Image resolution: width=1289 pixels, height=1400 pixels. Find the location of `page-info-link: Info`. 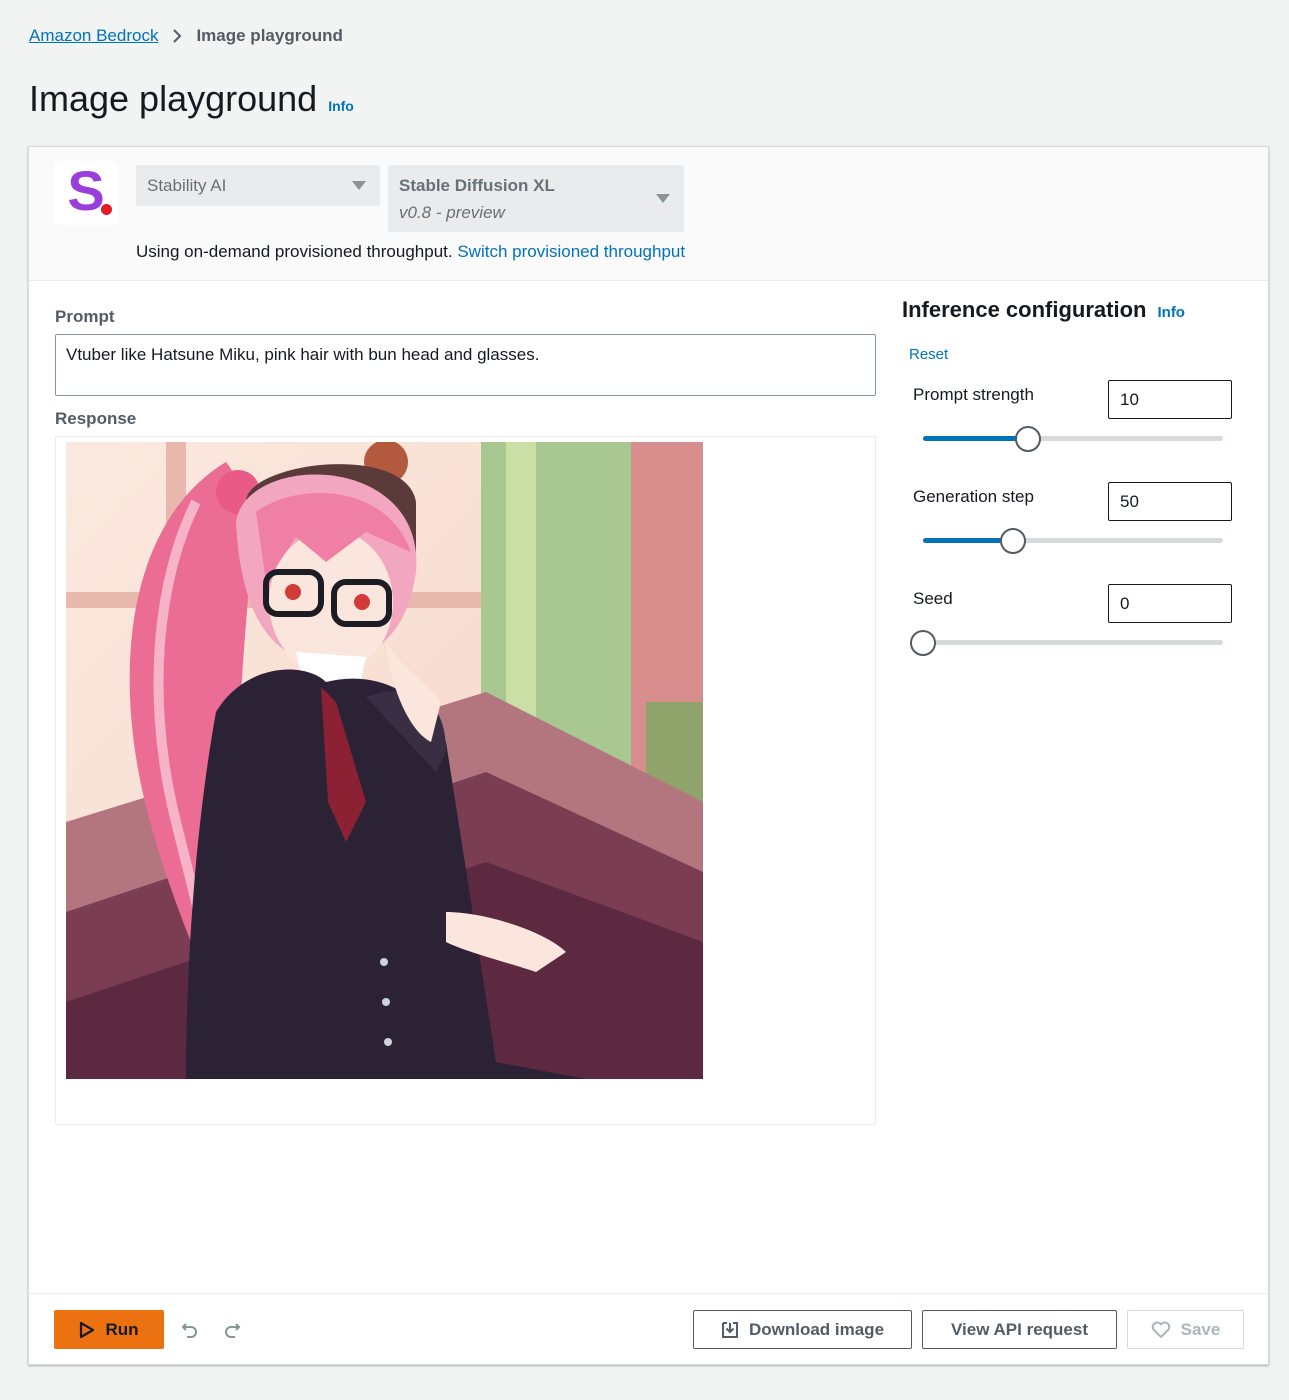

page-info-link: Info is located at coordinates (341, 106).